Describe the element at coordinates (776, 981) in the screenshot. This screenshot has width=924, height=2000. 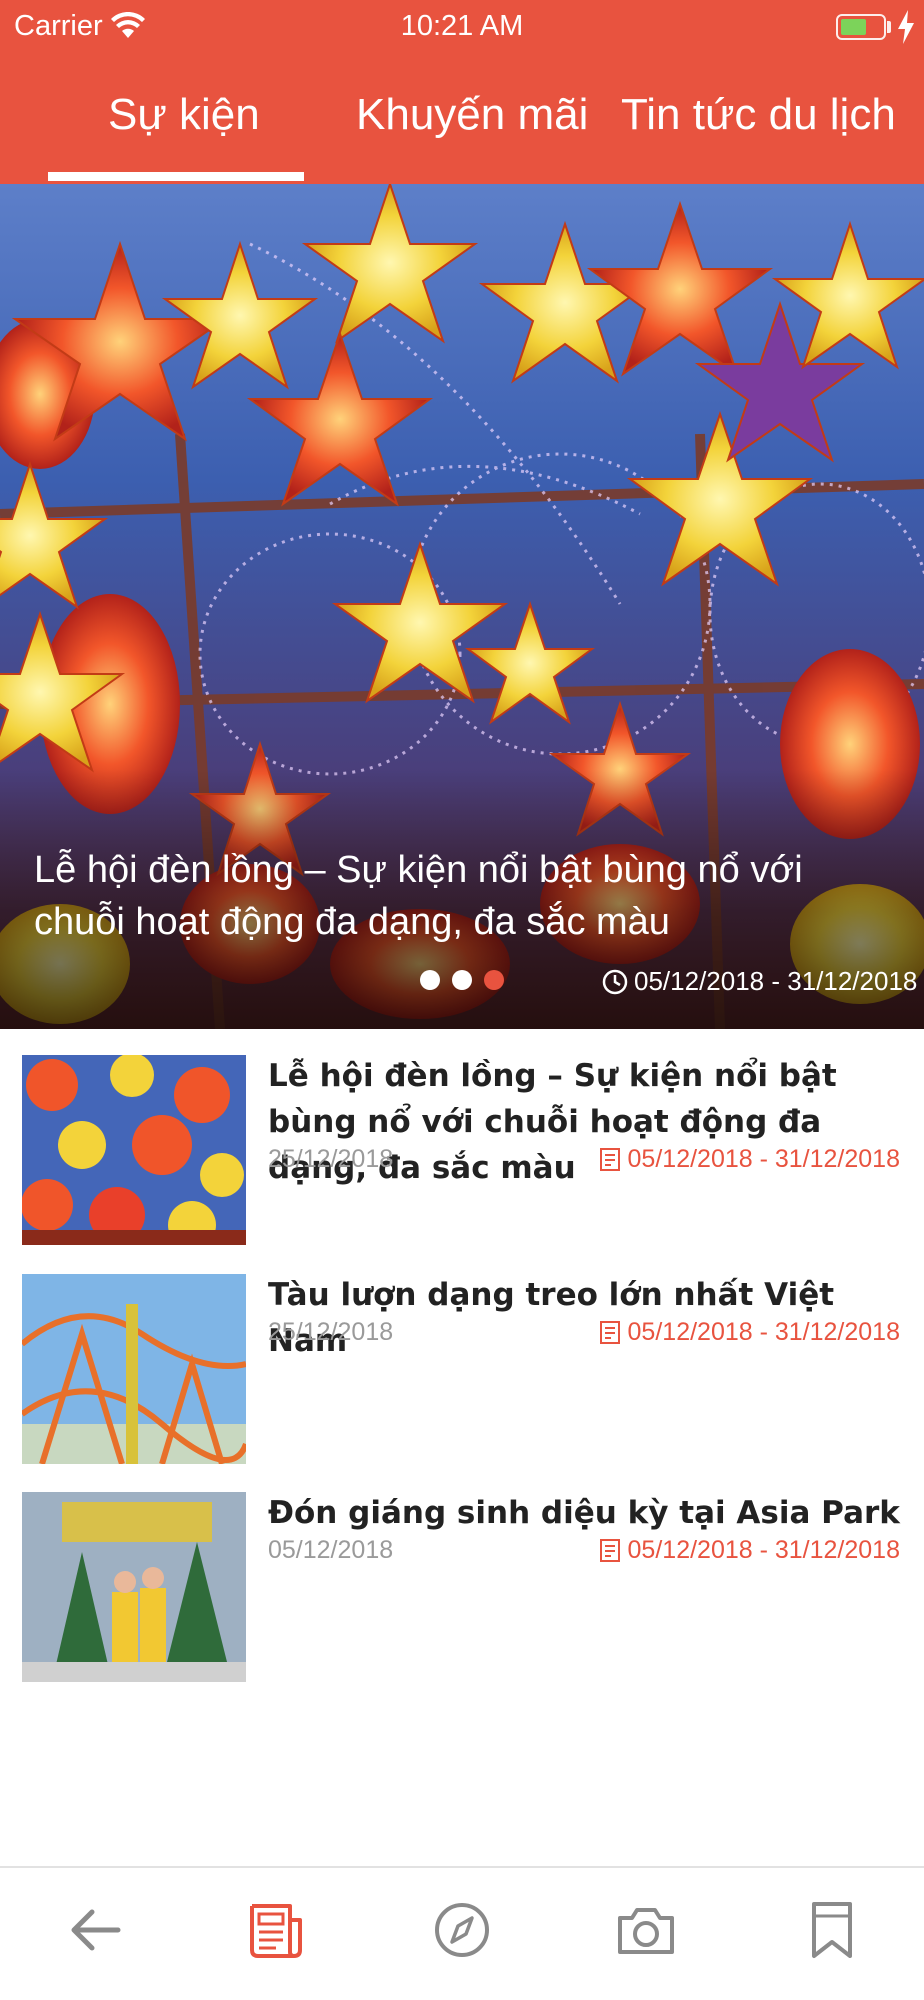
I see `hero-date-text: 05/12/2018 - 31/12/2018` at that location.